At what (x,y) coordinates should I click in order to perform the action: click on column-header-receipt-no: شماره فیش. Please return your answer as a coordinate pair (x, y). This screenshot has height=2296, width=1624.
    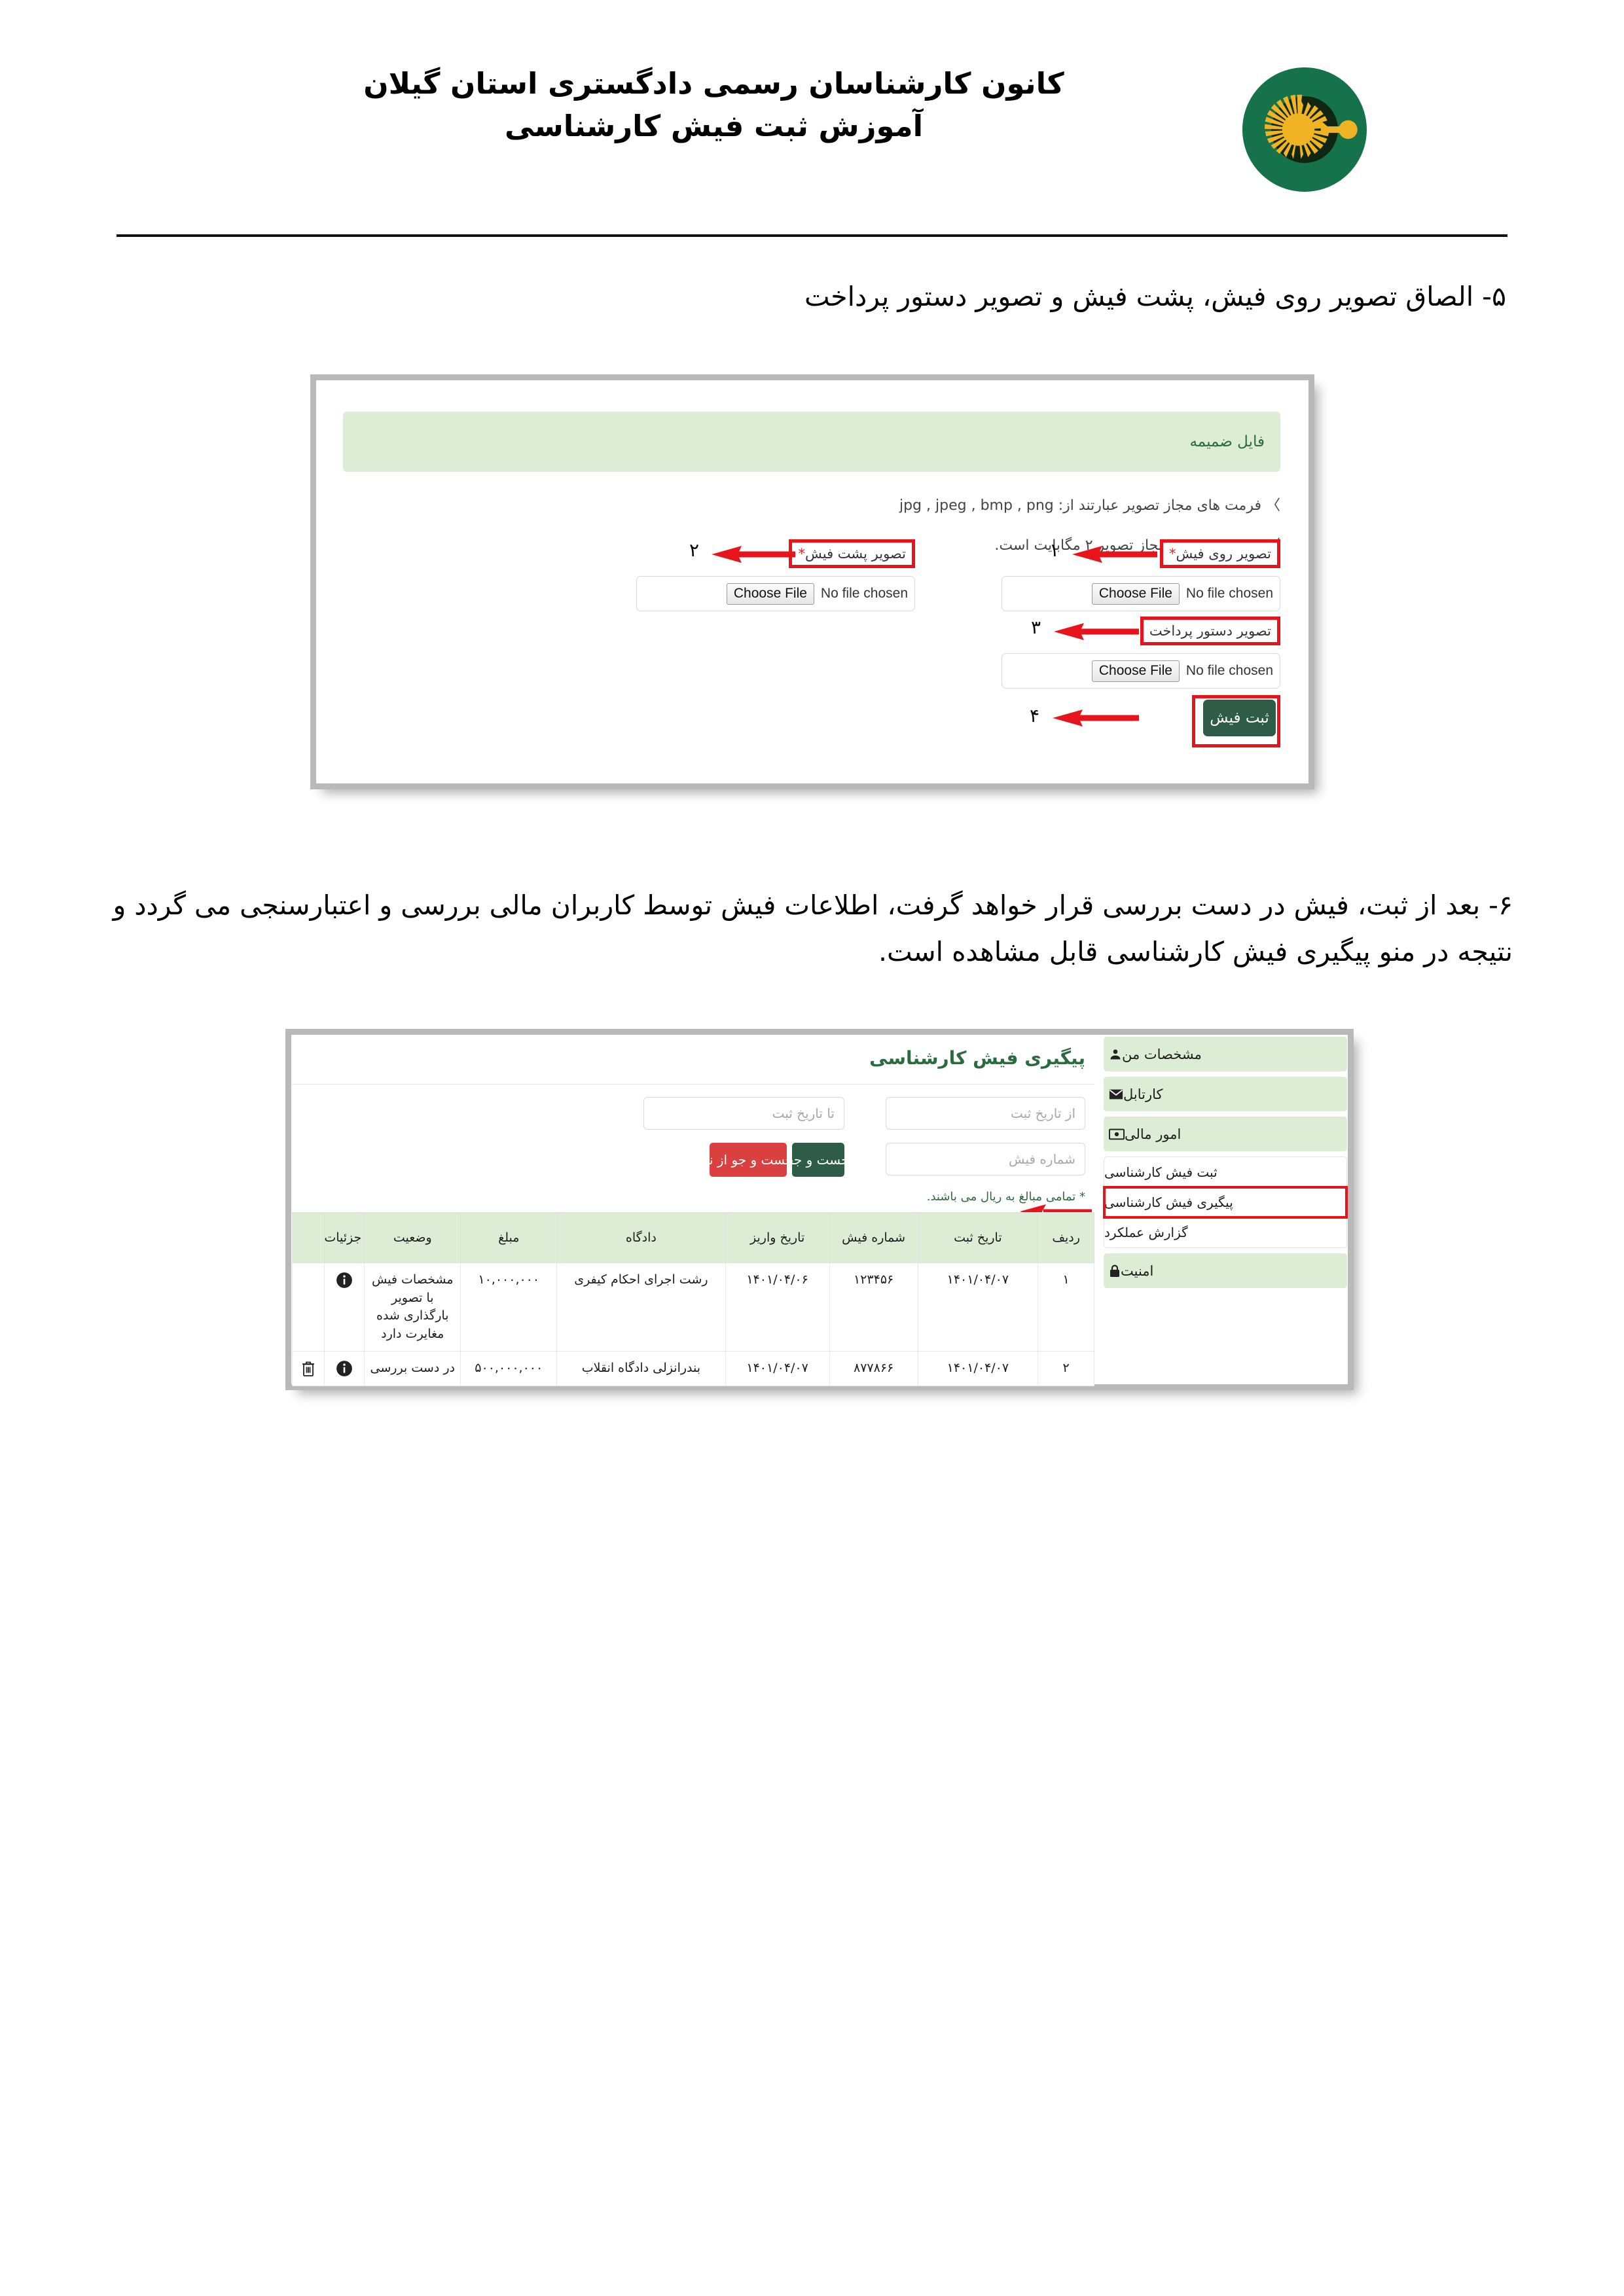
    Looking at the image, I should click on (874, 1237).